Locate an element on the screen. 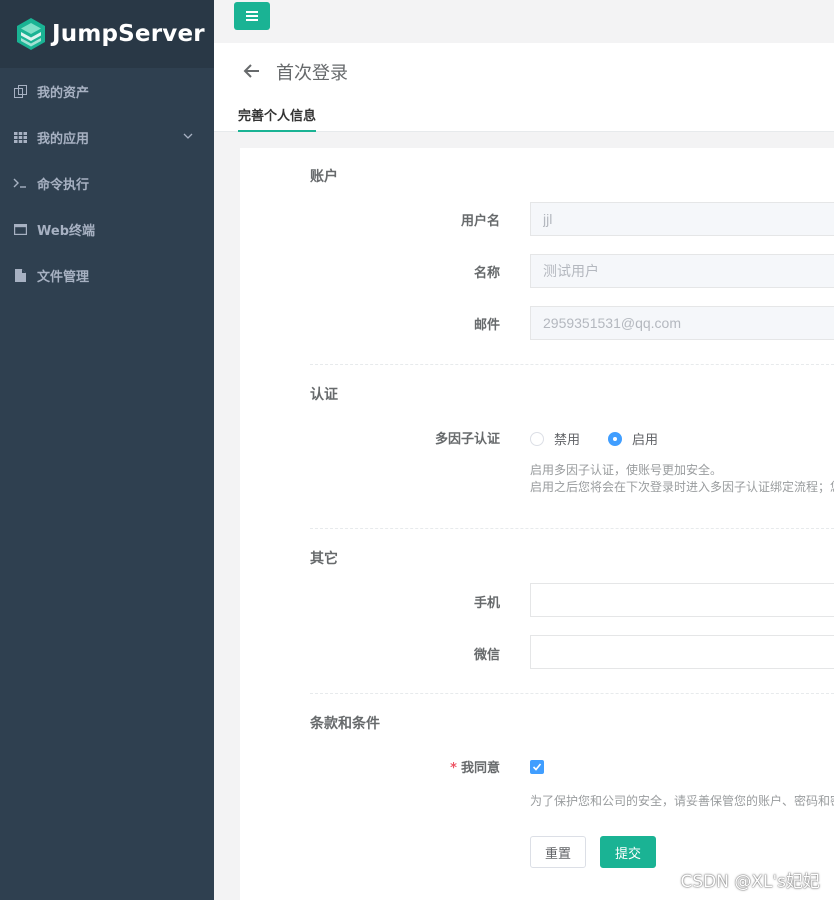 The width and height of the screenshot is (834, 900). agree-checkbox is located at coordinates (537, 767).